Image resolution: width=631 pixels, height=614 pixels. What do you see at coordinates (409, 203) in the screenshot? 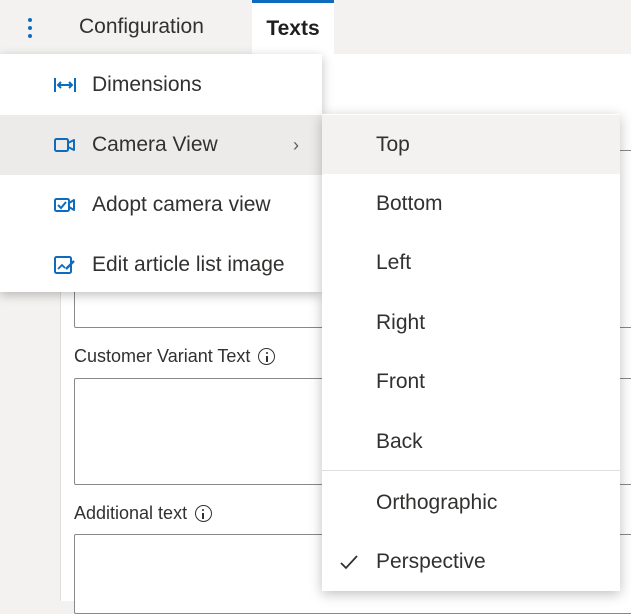
I see `submenu-item-label: Bottom` at bounding box center [409, 203].